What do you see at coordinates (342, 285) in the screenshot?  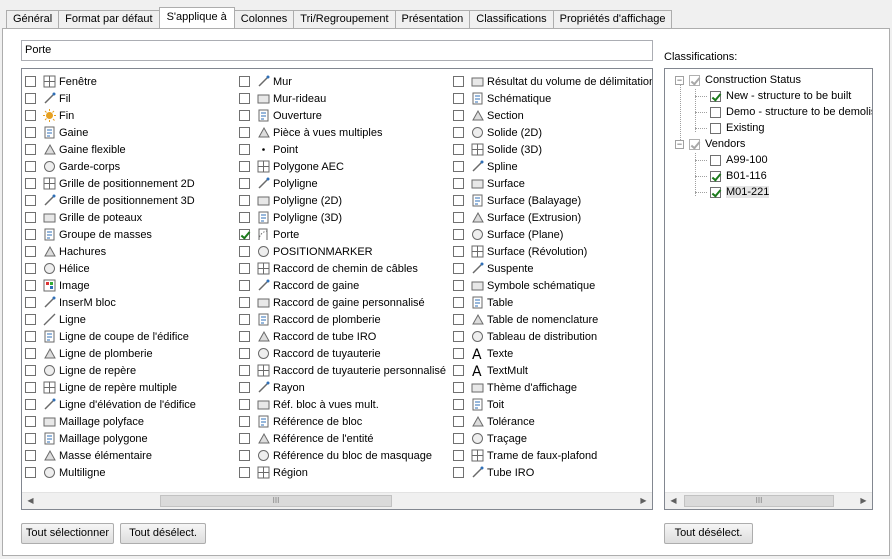 I see `object-type-item: Raccord de gaine` at bounding box center [342, 285].